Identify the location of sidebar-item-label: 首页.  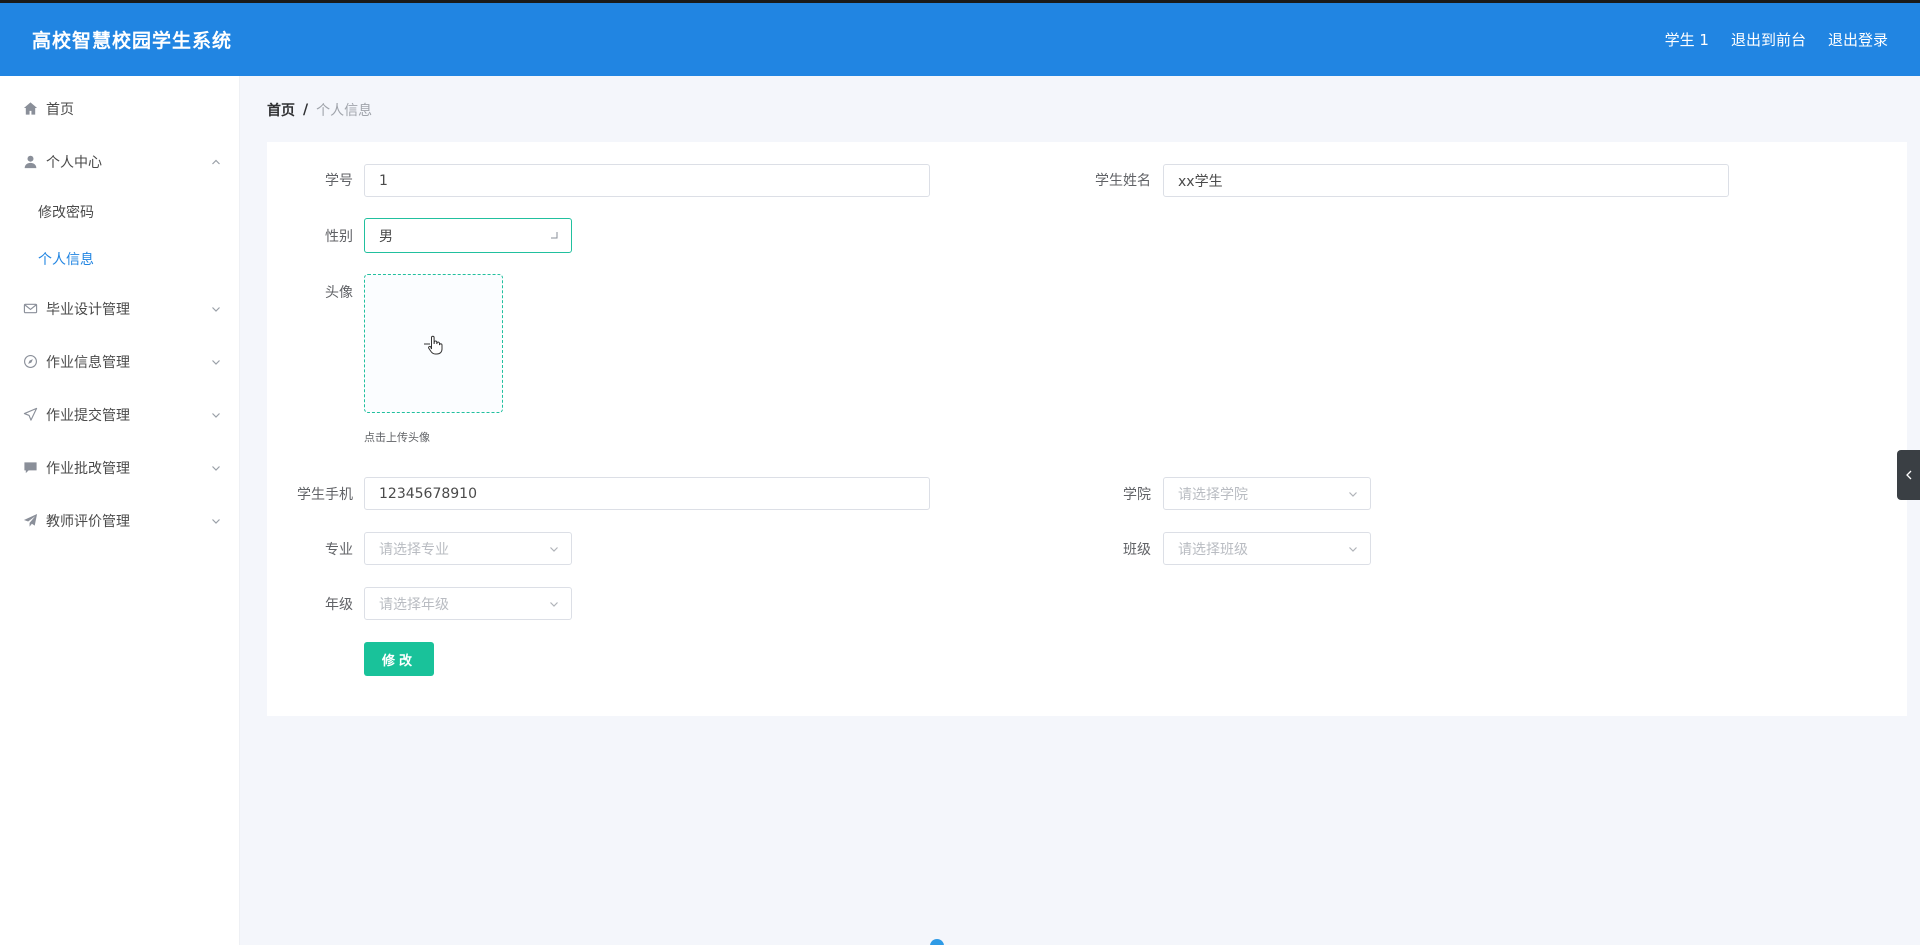
(60, 109).